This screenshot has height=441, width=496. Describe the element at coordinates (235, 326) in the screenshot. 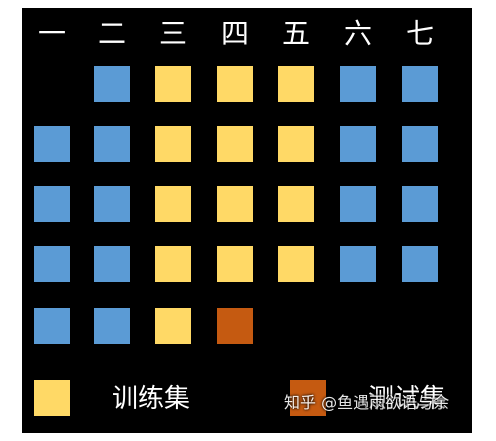

I see `block-orange-r5-c4` at that location.